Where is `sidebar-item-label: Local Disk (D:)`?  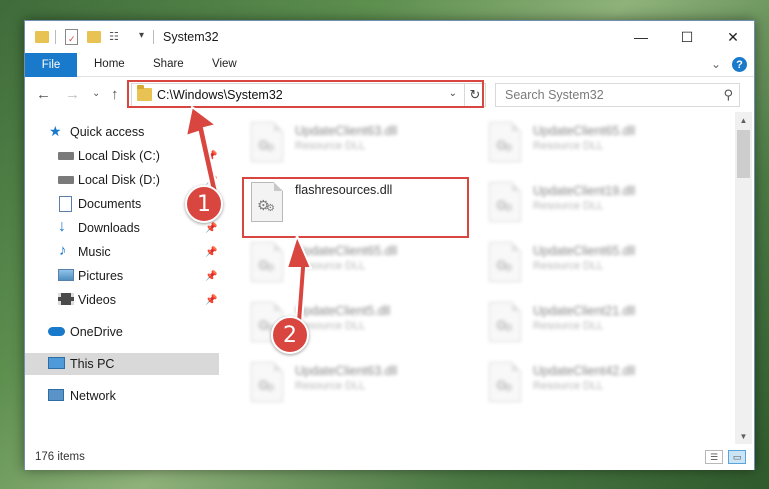
sidebar-item-label: Local Disk (D:) is located at coordinates (119, 180).